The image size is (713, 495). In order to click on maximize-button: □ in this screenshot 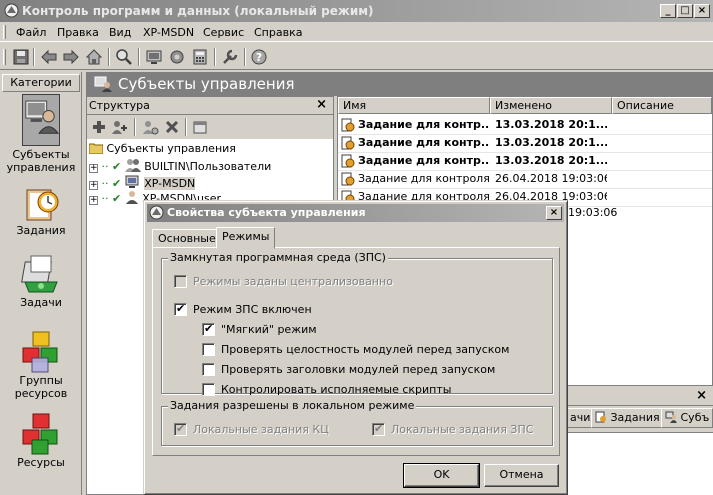, I will do `click(685, 11)`.